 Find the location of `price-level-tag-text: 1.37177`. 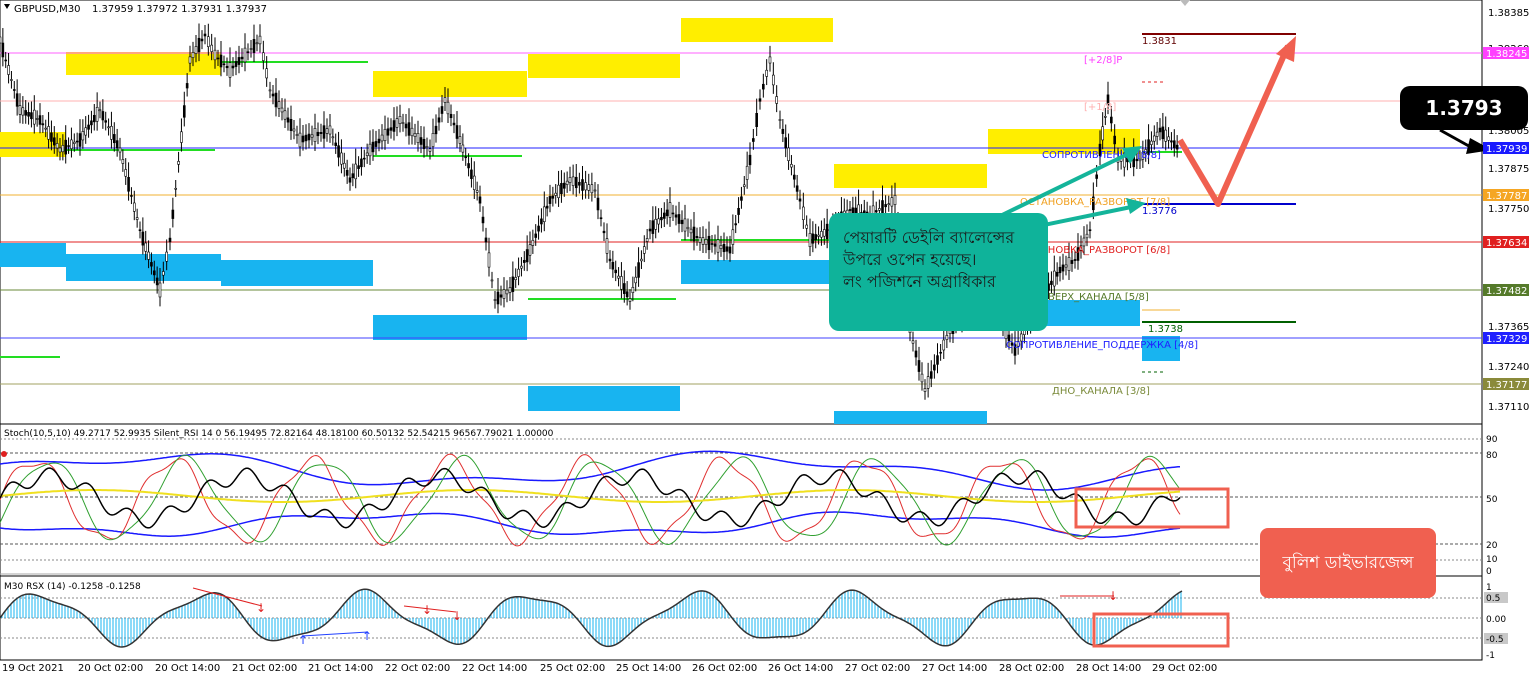

price-level-tag-text: 1.37177 is located at coordinates (1506, 385).